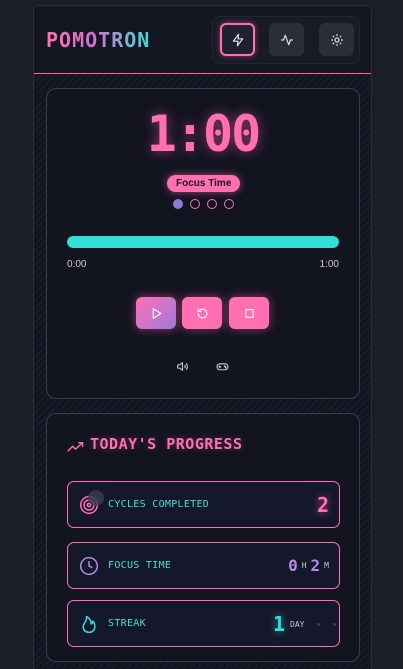 The image size is (403, 669). What do you see at coordinates (203, 134) in the screenshot?
I see `timer-display: 1:00` at bounding box center [203, 134].